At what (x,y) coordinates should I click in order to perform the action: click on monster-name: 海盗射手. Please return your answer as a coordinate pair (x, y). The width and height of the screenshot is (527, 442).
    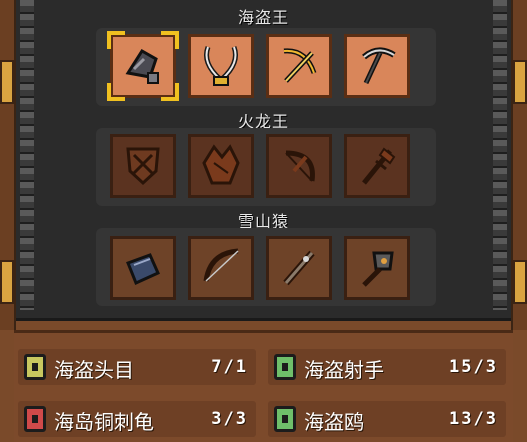
    Looking at the image, I should click on (344, 370).